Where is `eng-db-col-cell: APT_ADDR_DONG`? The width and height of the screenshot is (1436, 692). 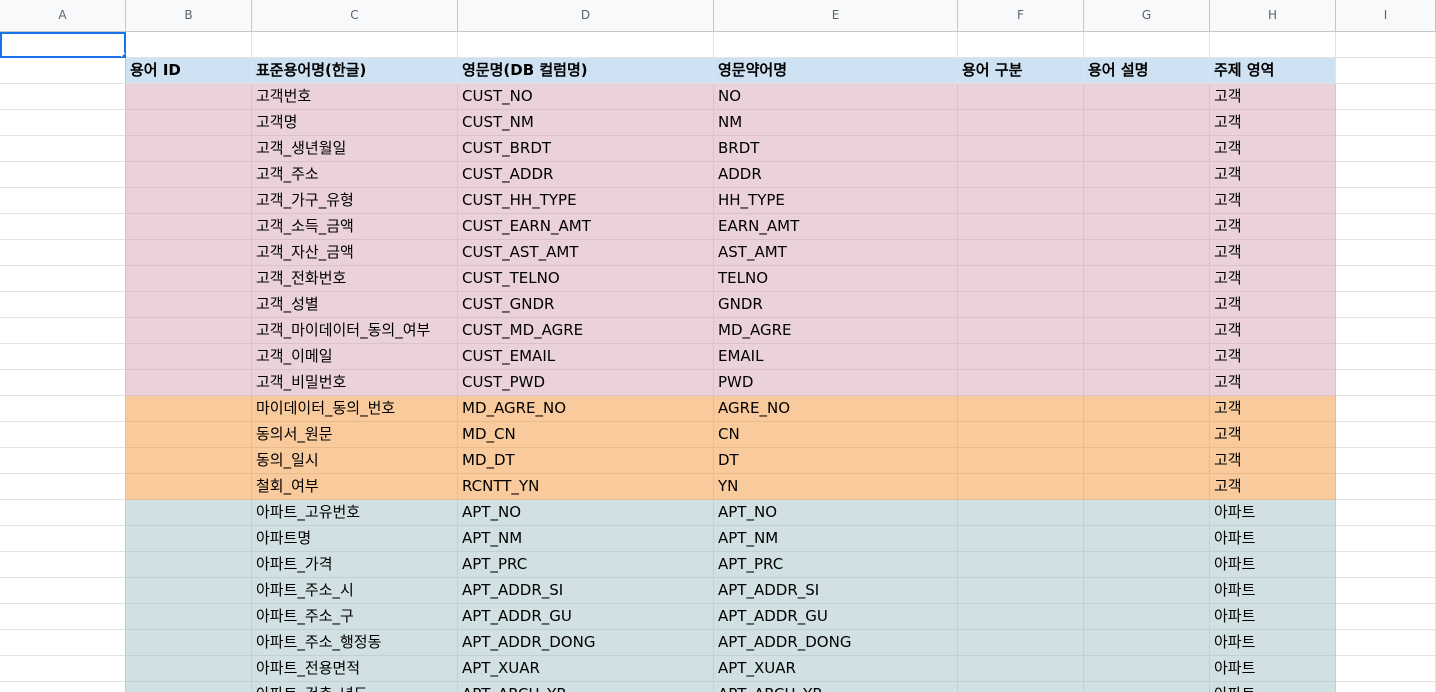 eng-db-col-cell: APT_ADDR_DONG is located at coordinates (586, 643).